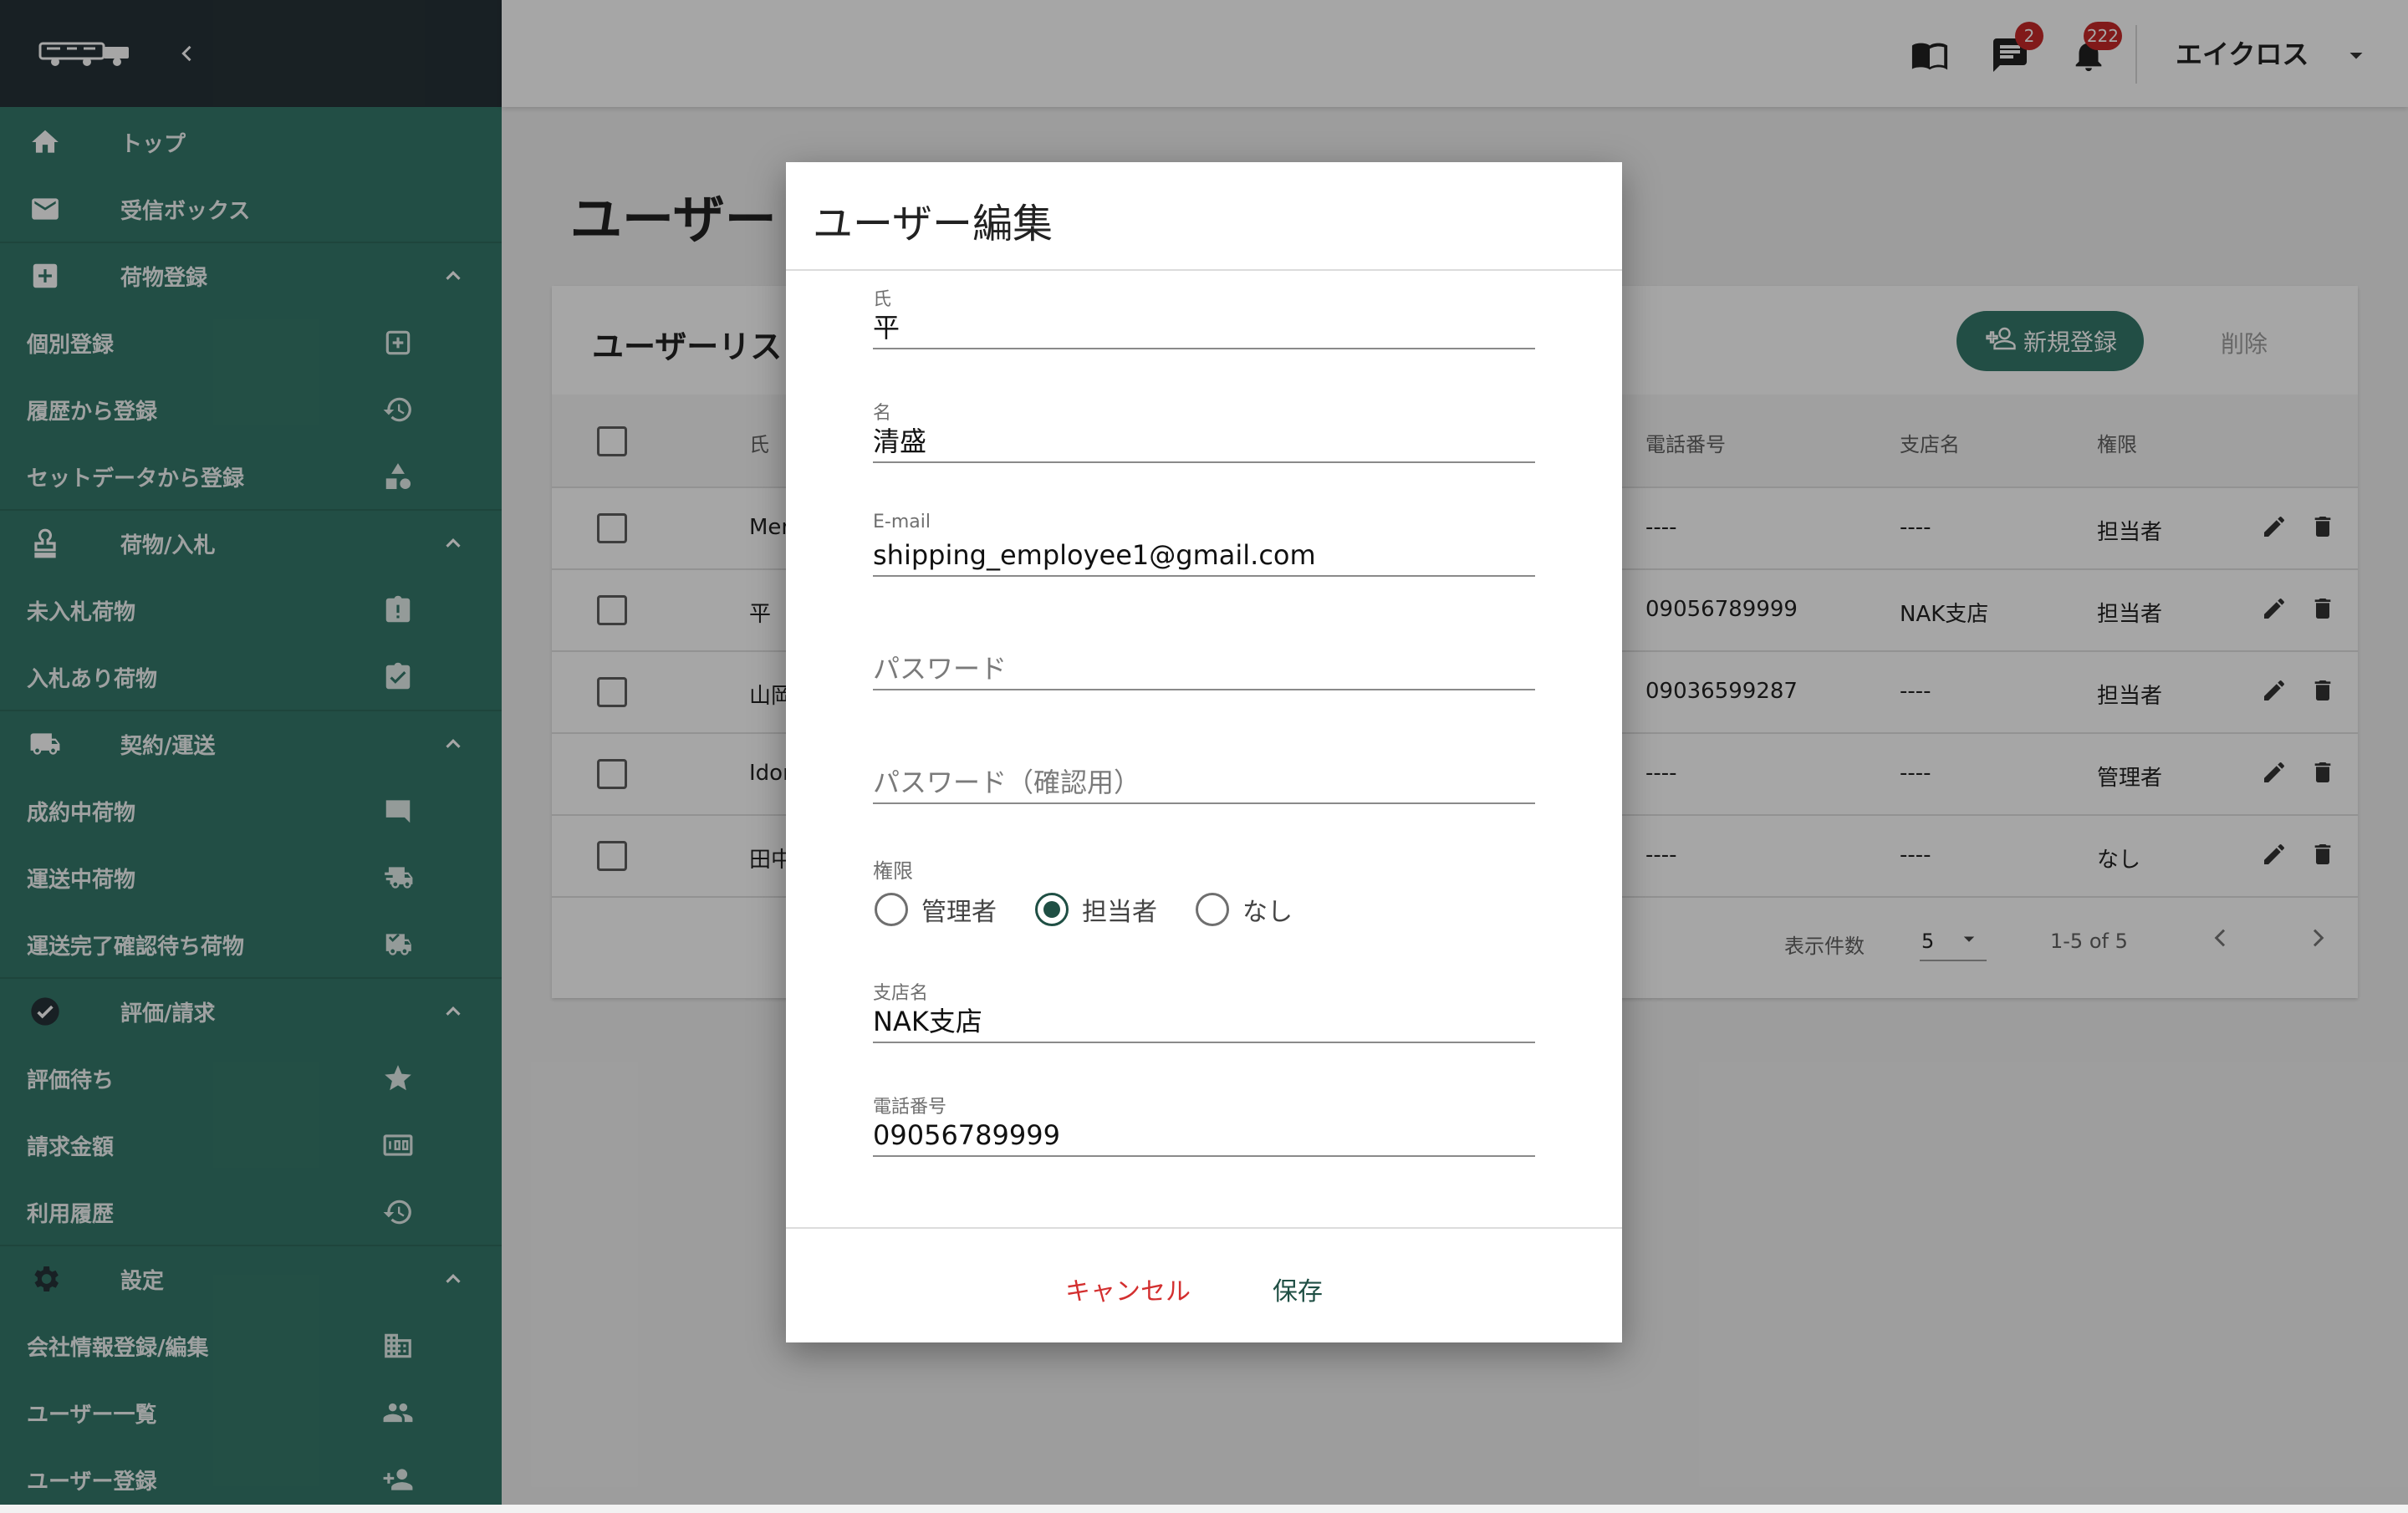 This screenshot has height=1513, width=2408. I want to click on password-confirm-input: パスワード（確認用）, so click(1204, 782).